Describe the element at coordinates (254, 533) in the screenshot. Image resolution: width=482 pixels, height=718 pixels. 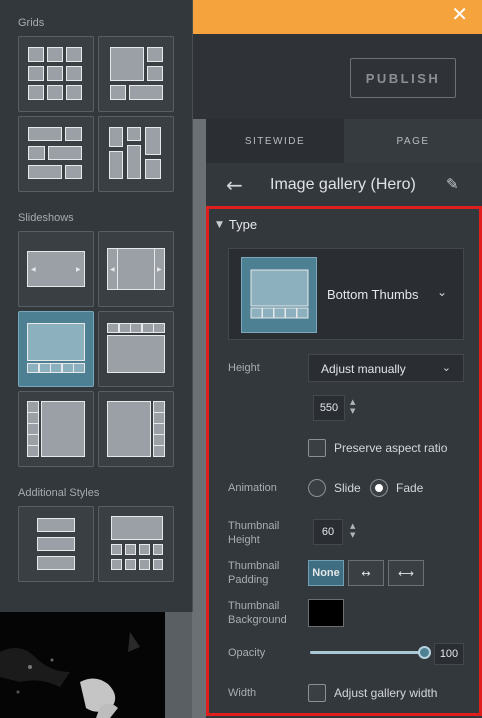
I see `thumbnail-height-label: Thumbnail Height` at that location.